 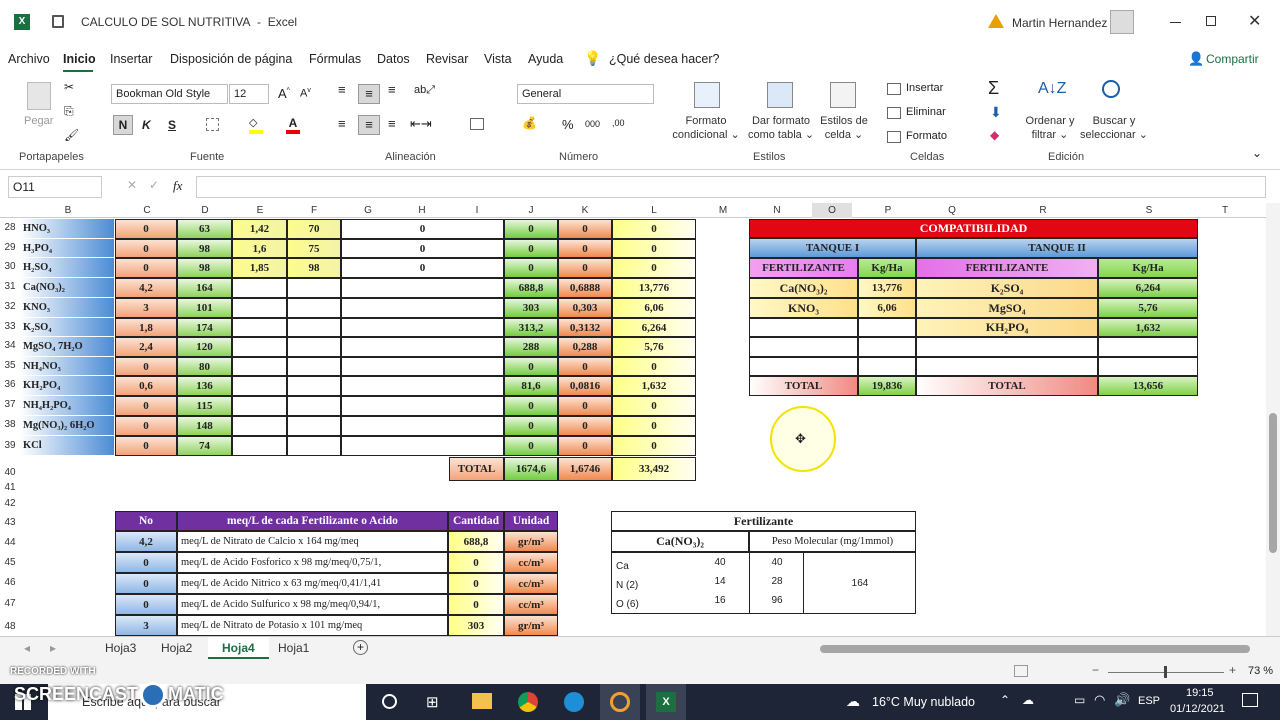 I want to click on tank1-value, so click(x=887, y=347).